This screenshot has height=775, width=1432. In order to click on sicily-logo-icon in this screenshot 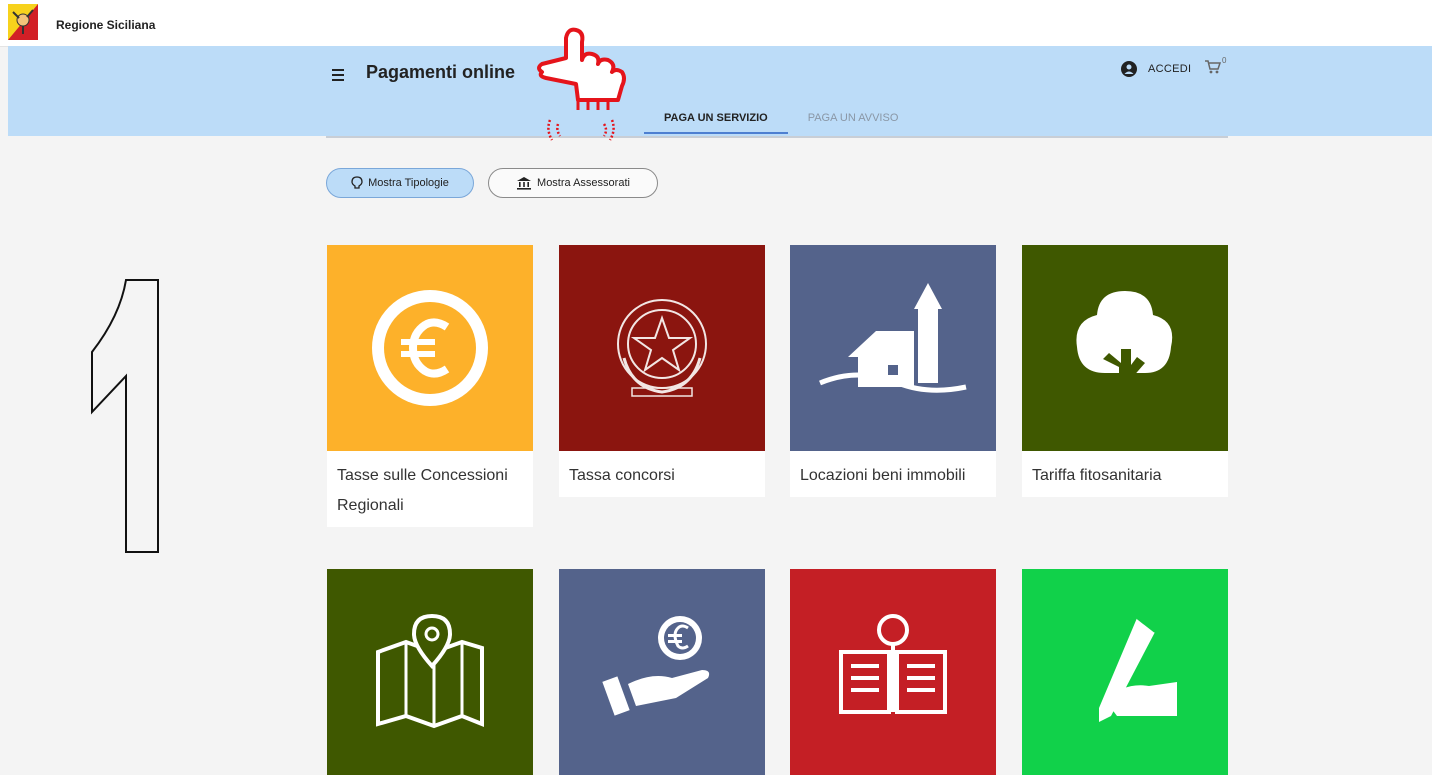, I will do `click(23, 22)`.